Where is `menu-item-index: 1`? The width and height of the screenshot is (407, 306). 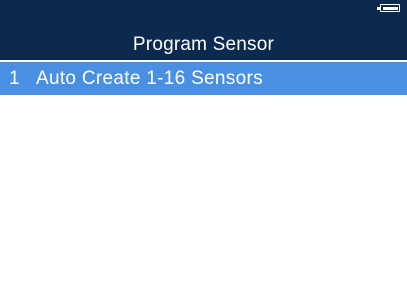
menu-item-index: 1 is located at coordinates (14, 78).